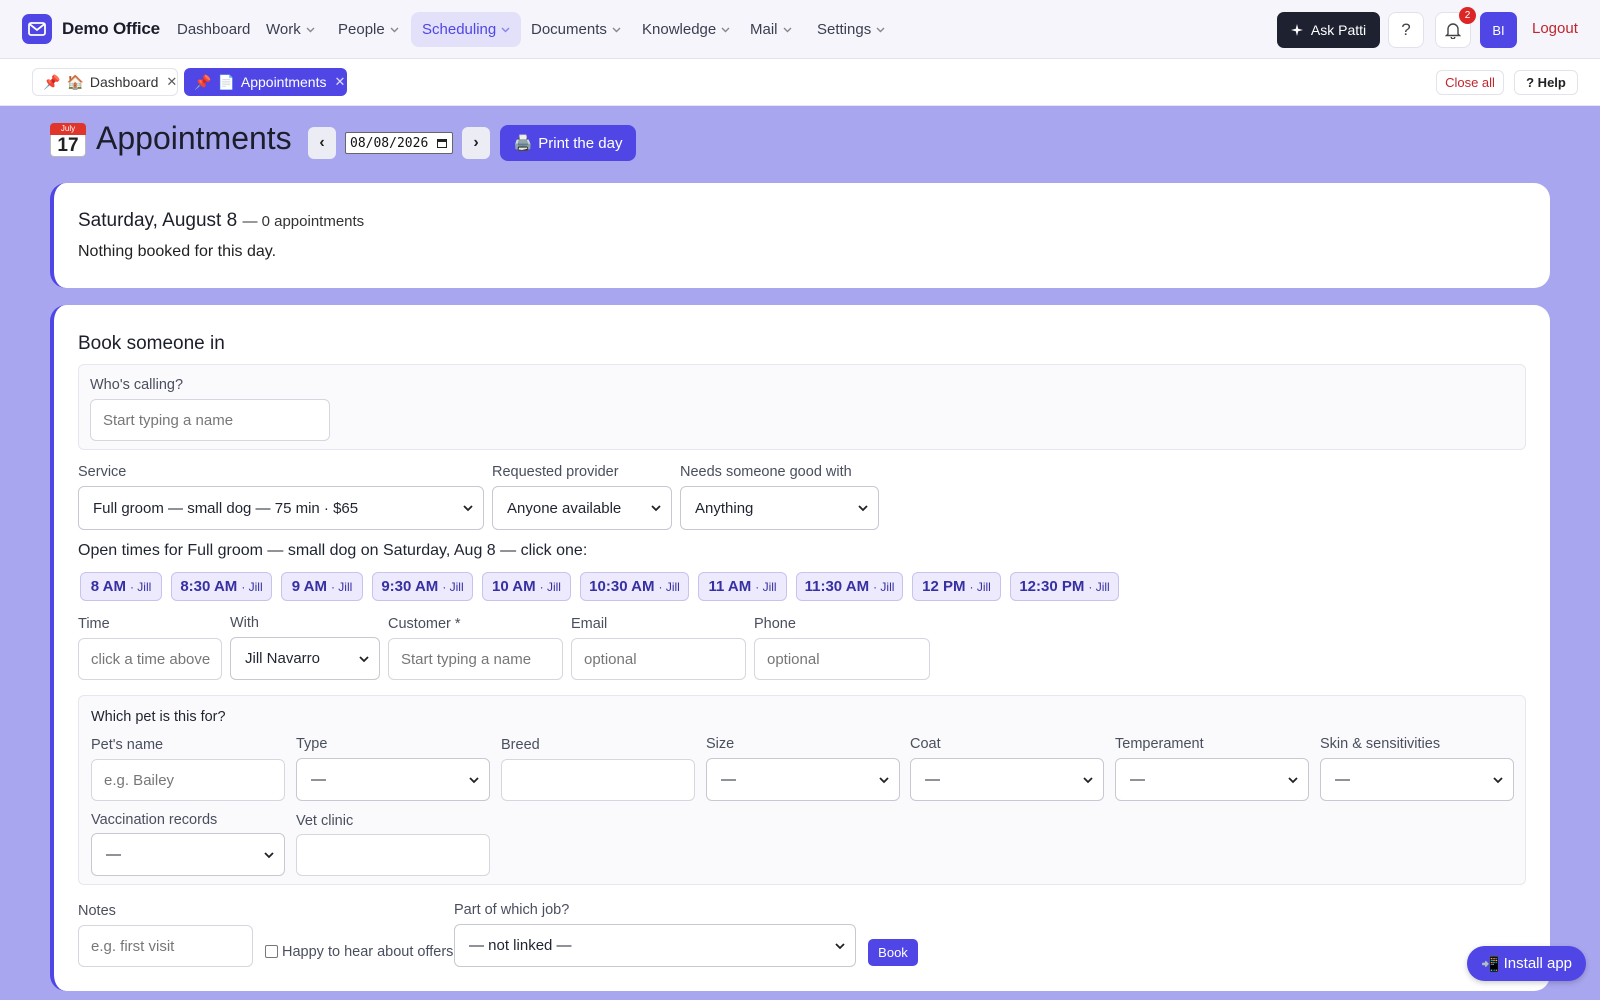 The height and width of the screenshot is (1000, 1600). What do you see at coordinates (1296, 30) in the screenshot?
I see `sparkle-icon` at bounding box center [1296, 30].